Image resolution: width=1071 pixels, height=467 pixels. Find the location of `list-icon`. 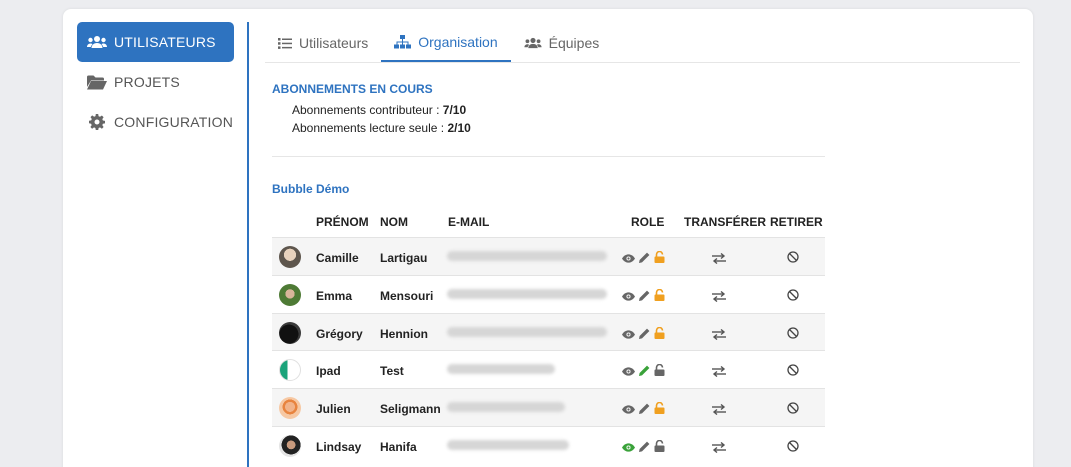

list-icon is located at coordinates (285, 43).